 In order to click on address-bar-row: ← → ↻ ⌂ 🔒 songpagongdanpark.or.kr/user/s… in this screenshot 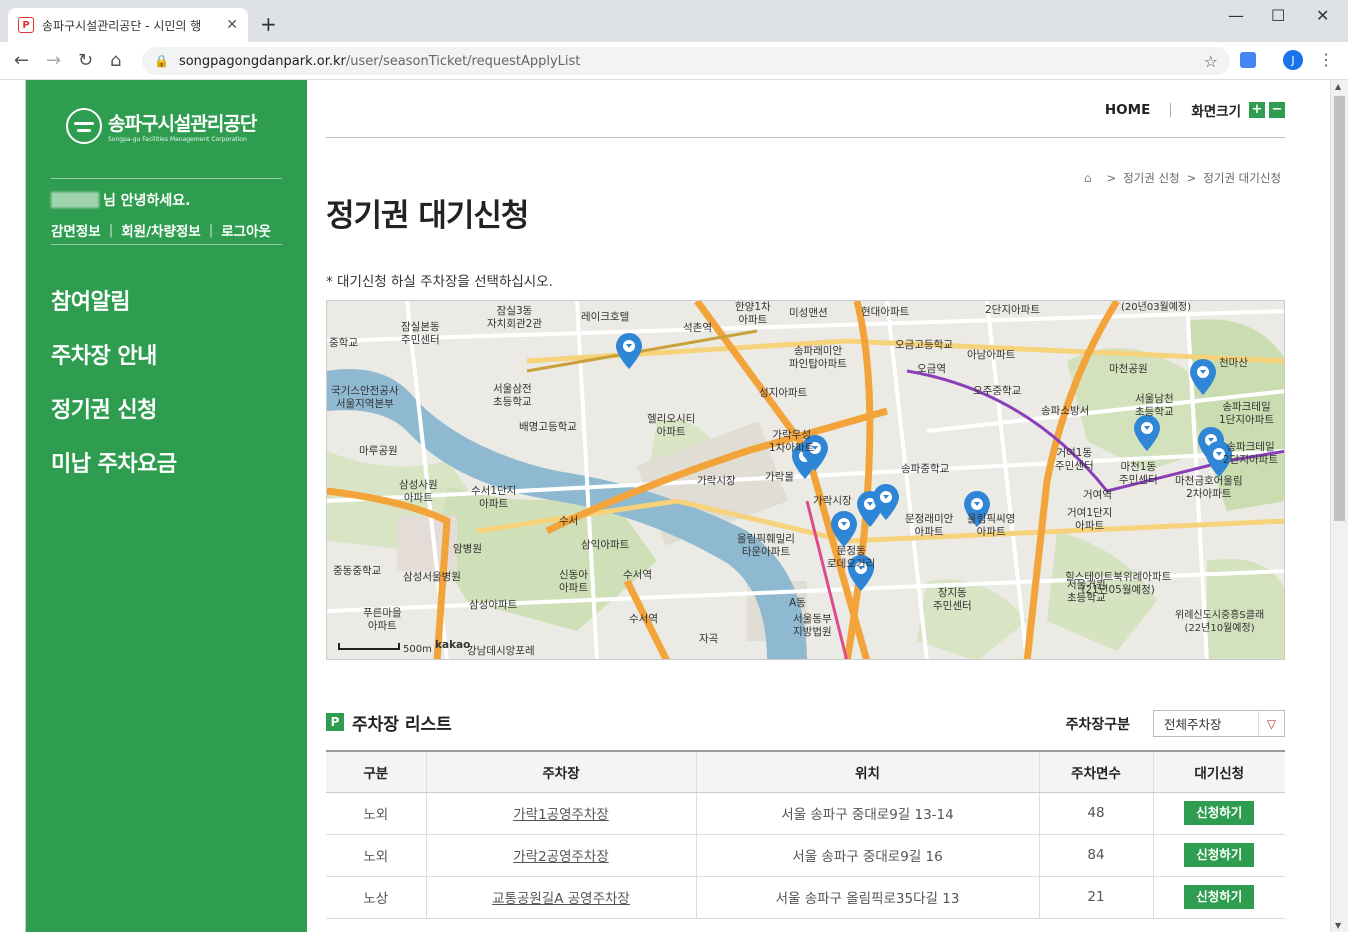, I will do `click(674, 61)`.